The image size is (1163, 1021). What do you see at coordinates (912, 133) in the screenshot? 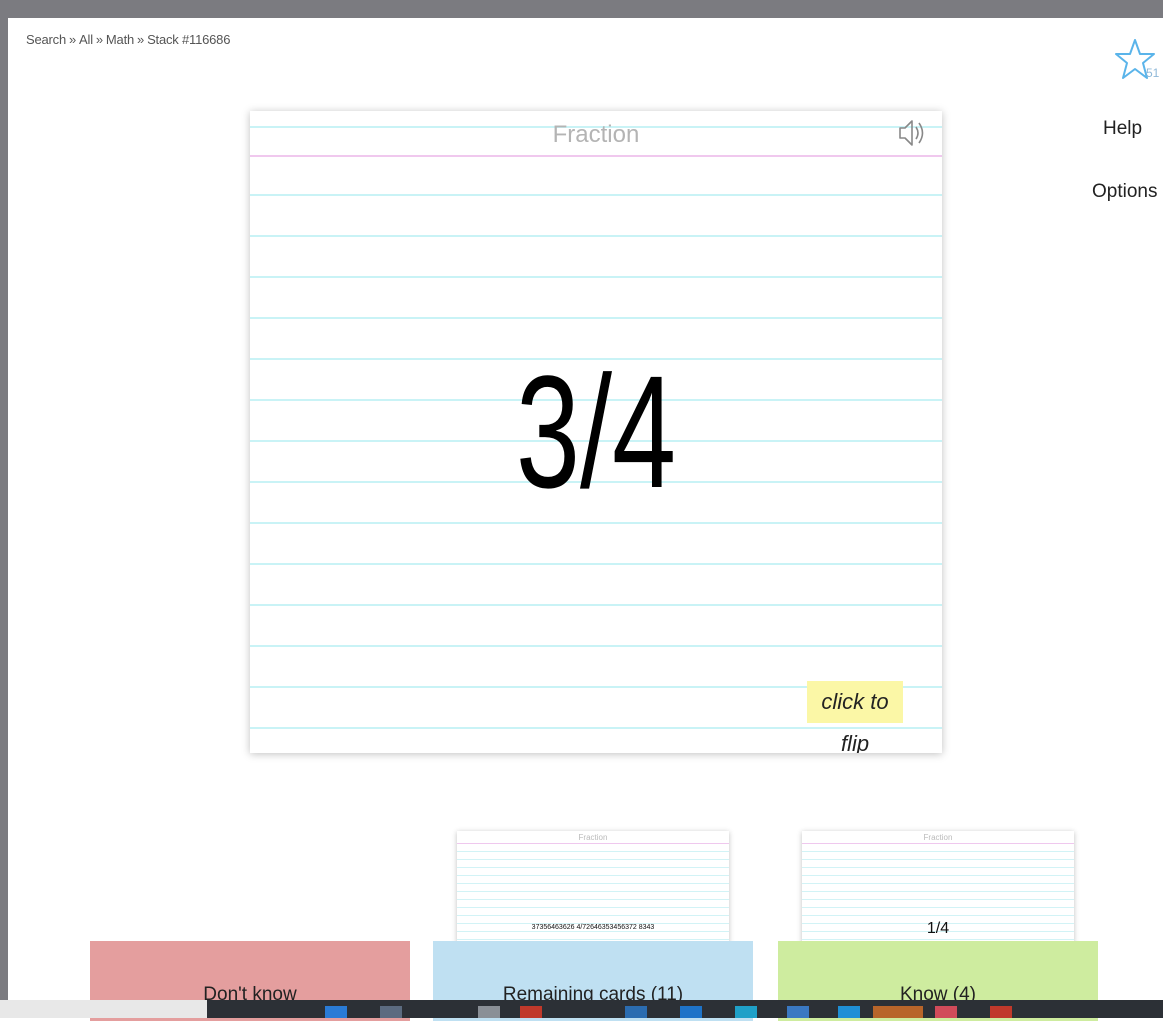
I see `speaker-icon` at bounding box center [912, 133].